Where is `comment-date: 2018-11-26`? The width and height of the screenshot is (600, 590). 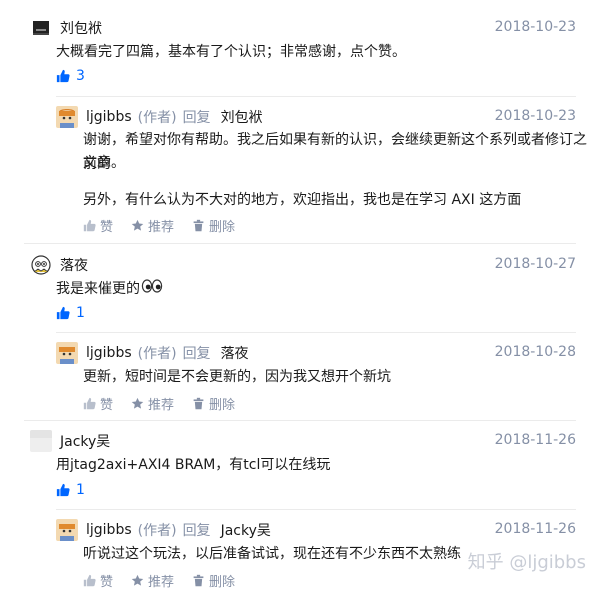 comment-date: 2018-11-26 is located at coordinates (535, 440).